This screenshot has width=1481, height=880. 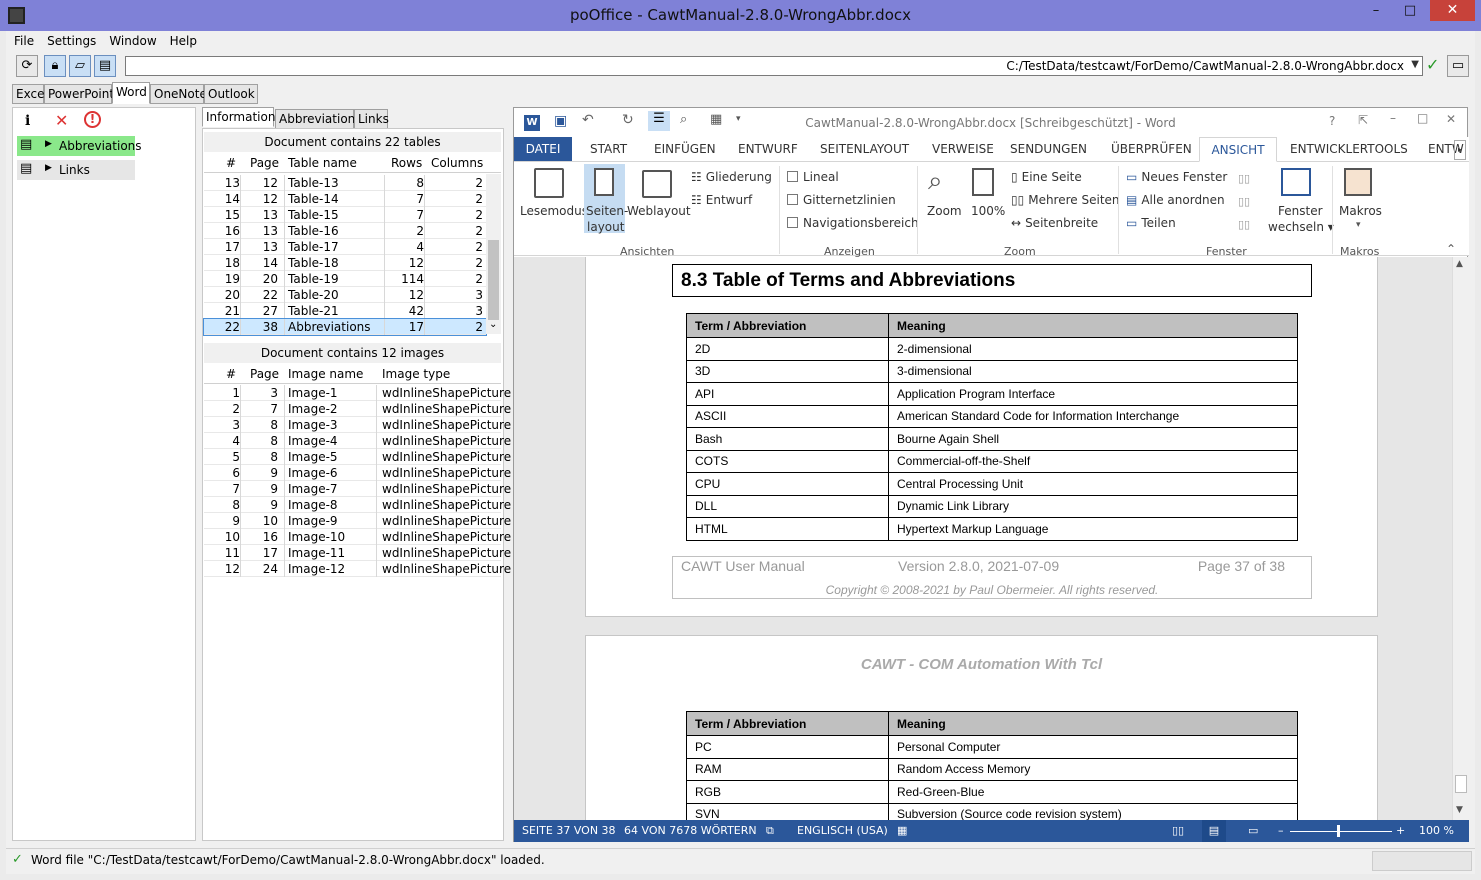 I want to click on tab-links: Links, so click(x=371, y=119).